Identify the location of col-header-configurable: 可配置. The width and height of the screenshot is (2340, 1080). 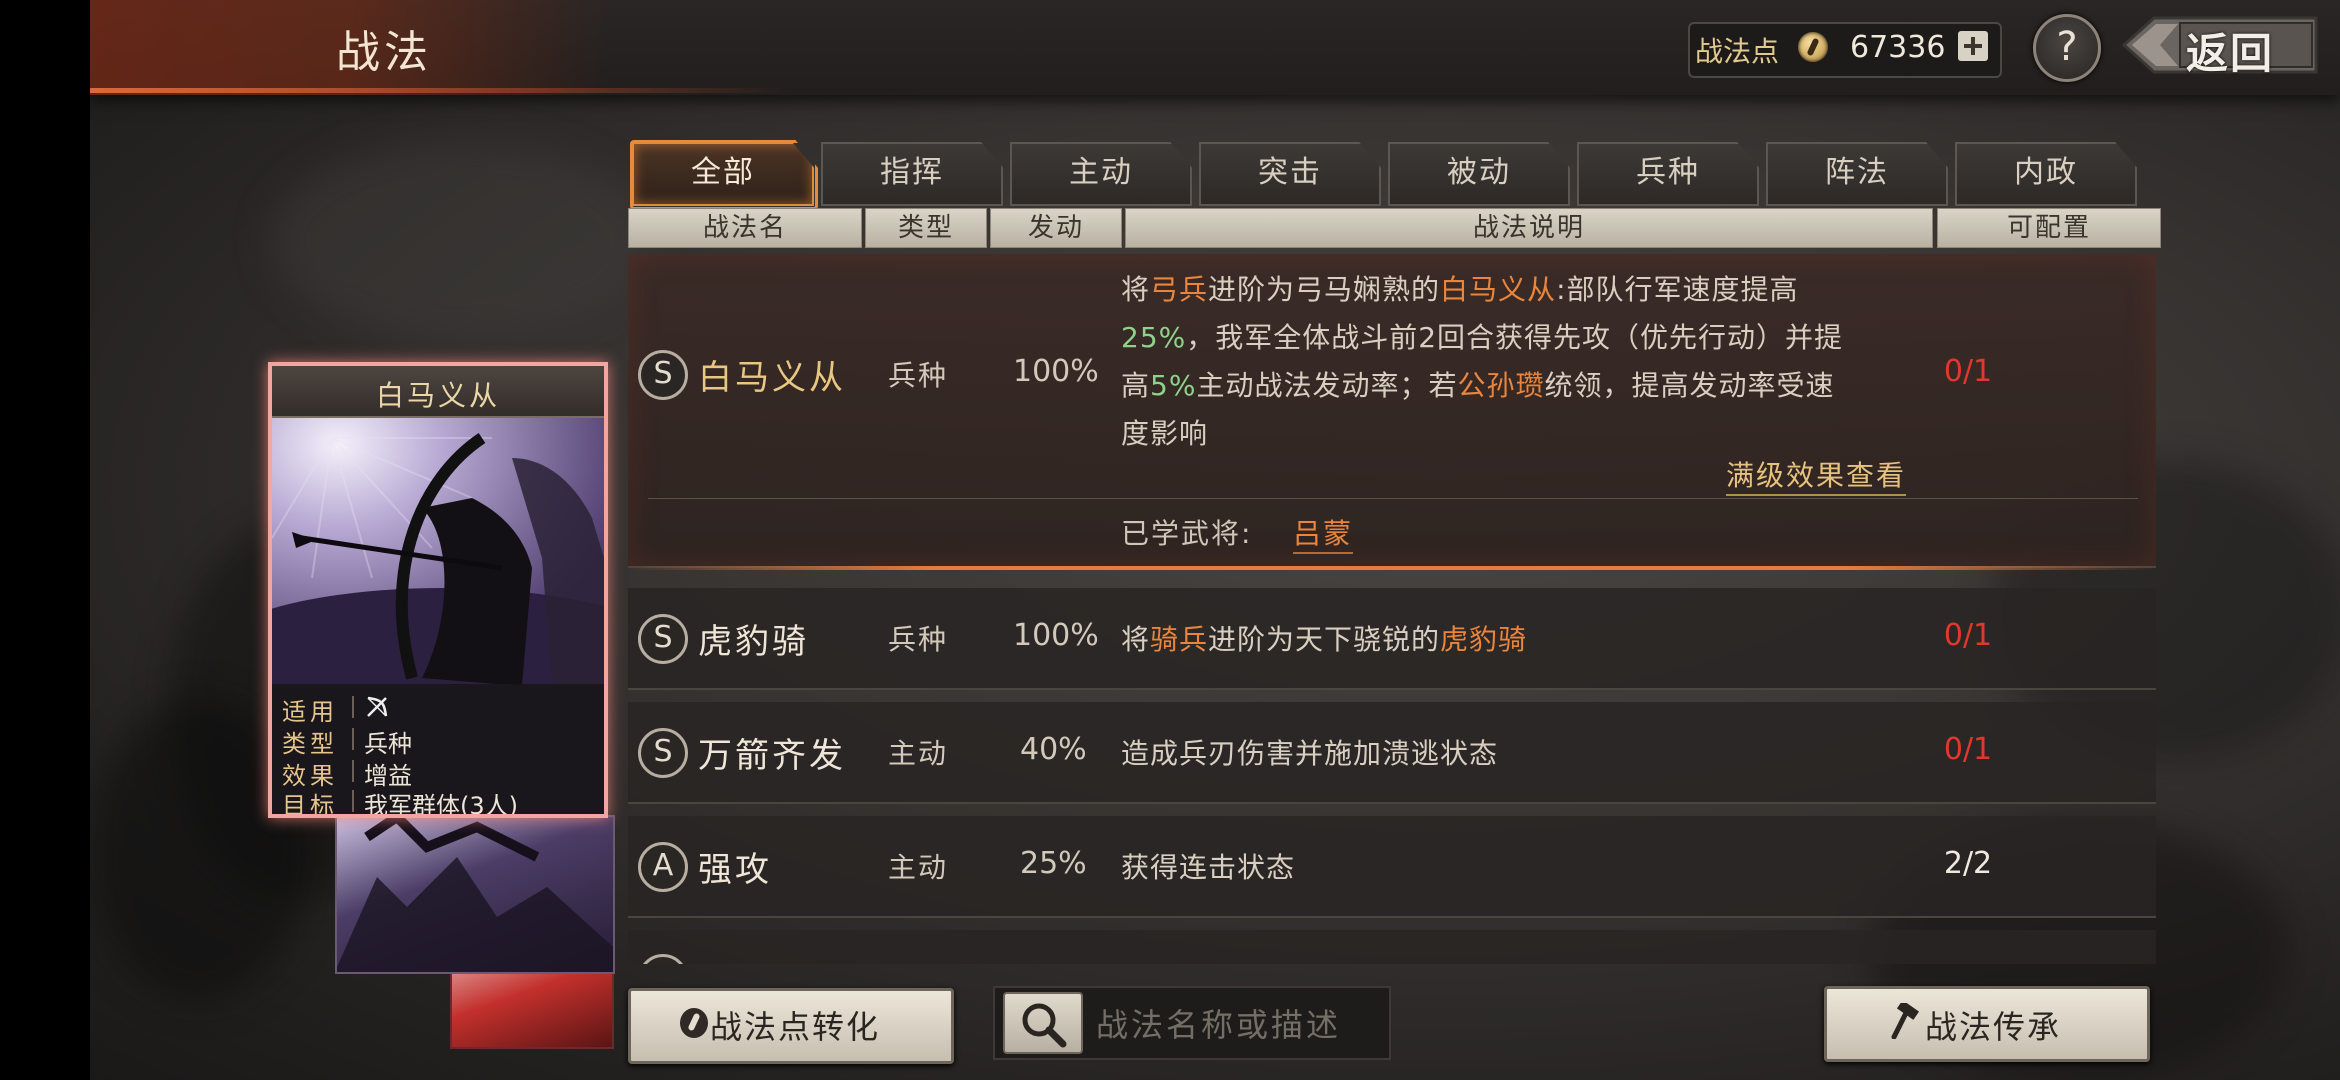
(2049, 228).